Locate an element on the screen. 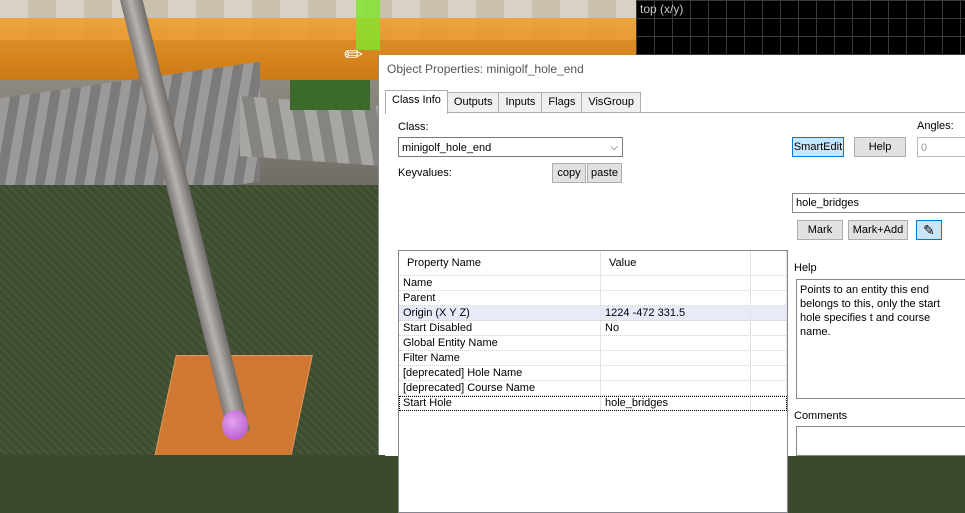 The width and height of the screenshot is (965, 513). green-patch is located at coordinates (330, 95).